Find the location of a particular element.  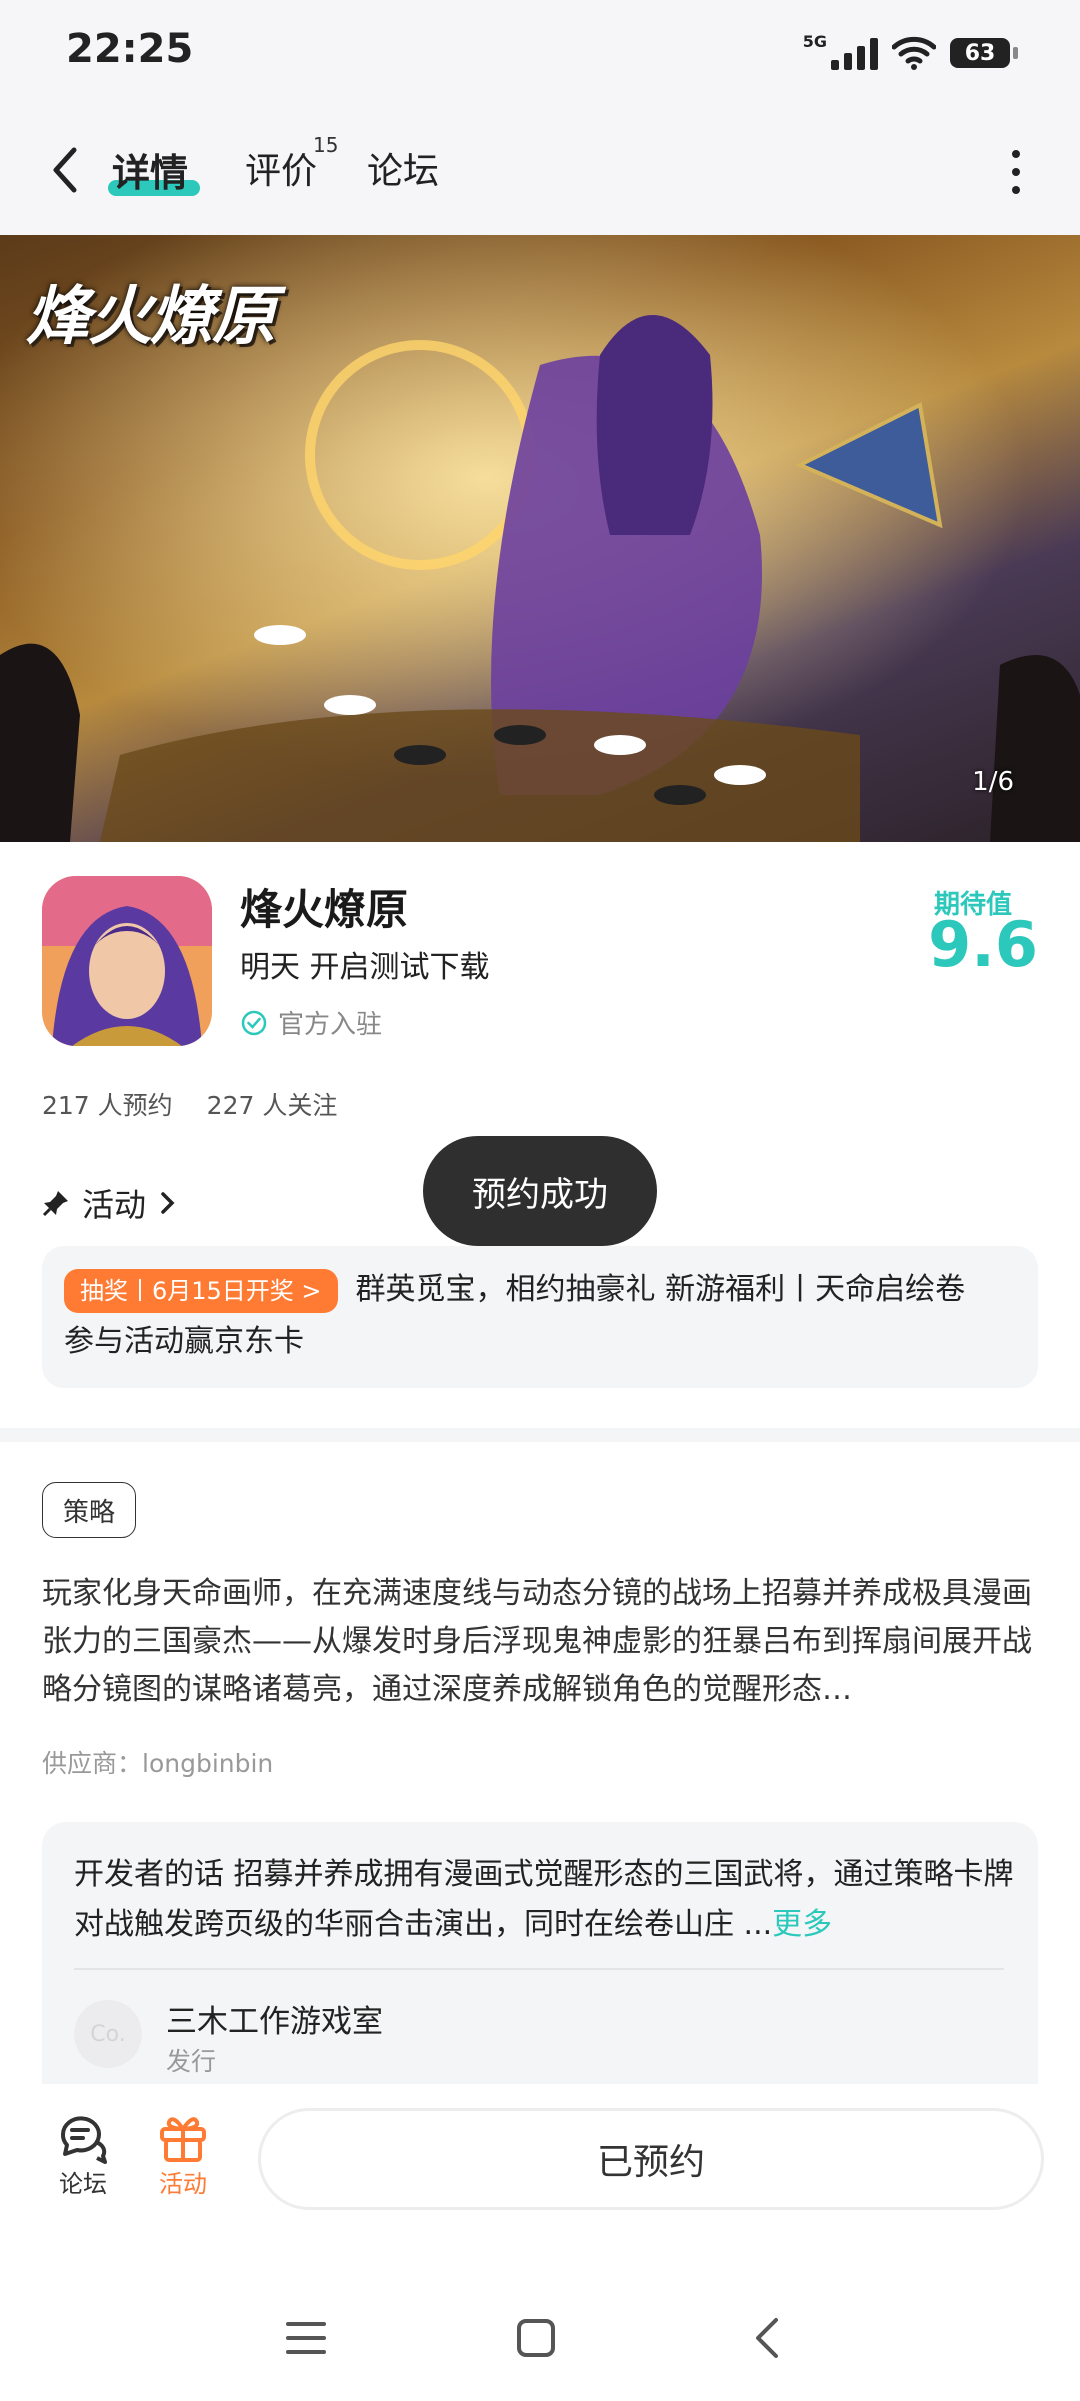

pin-icon is located at coordinates (55, 1204).